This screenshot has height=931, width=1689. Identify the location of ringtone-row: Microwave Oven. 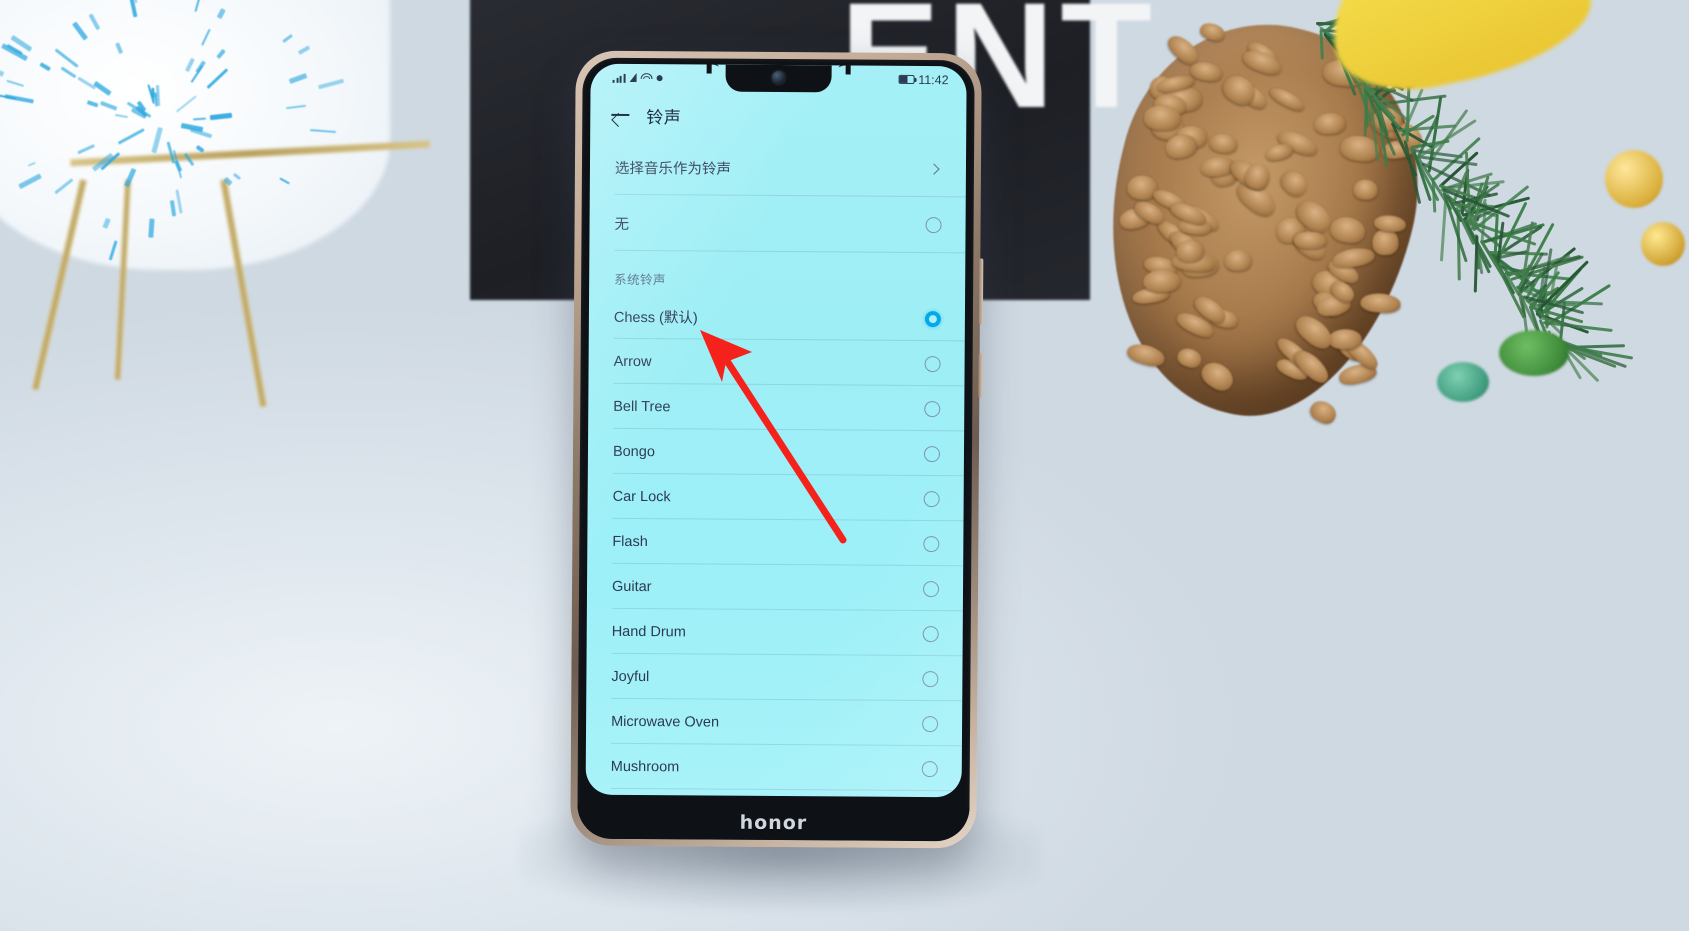
(774, 723).